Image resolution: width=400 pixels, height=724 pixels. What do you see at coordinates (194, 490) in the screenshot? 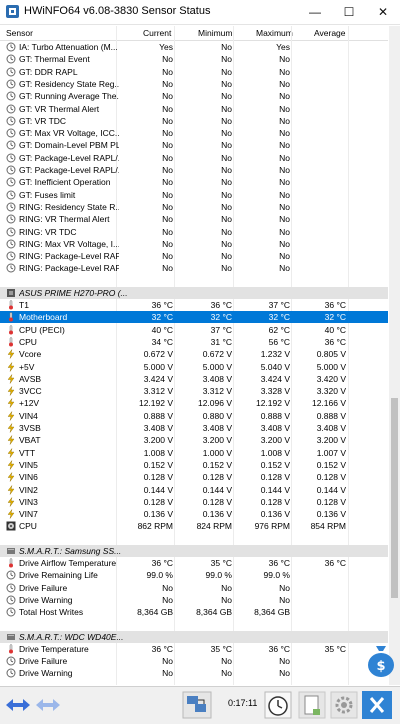
I see `sensor-row: VIN2 0.144 V 0.144 V 0.144 V 0.144 V` at bounding box center [194, 490].